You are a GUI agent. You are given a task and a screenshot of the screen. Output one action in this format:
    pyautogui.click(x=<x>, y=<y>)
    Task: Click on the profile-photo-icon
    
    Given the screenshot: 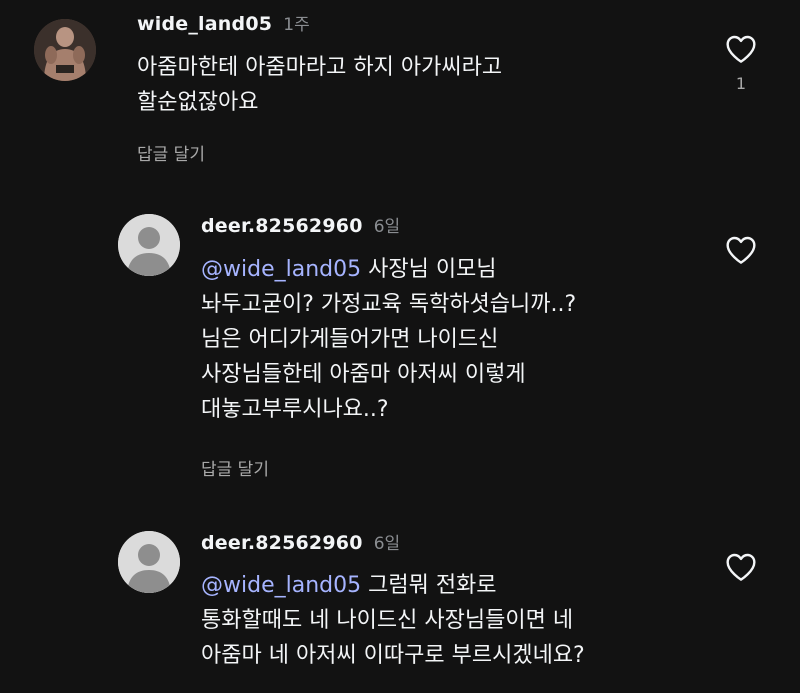 What is the action you would take?
    pyautogui.click(x=65, y=50)
    